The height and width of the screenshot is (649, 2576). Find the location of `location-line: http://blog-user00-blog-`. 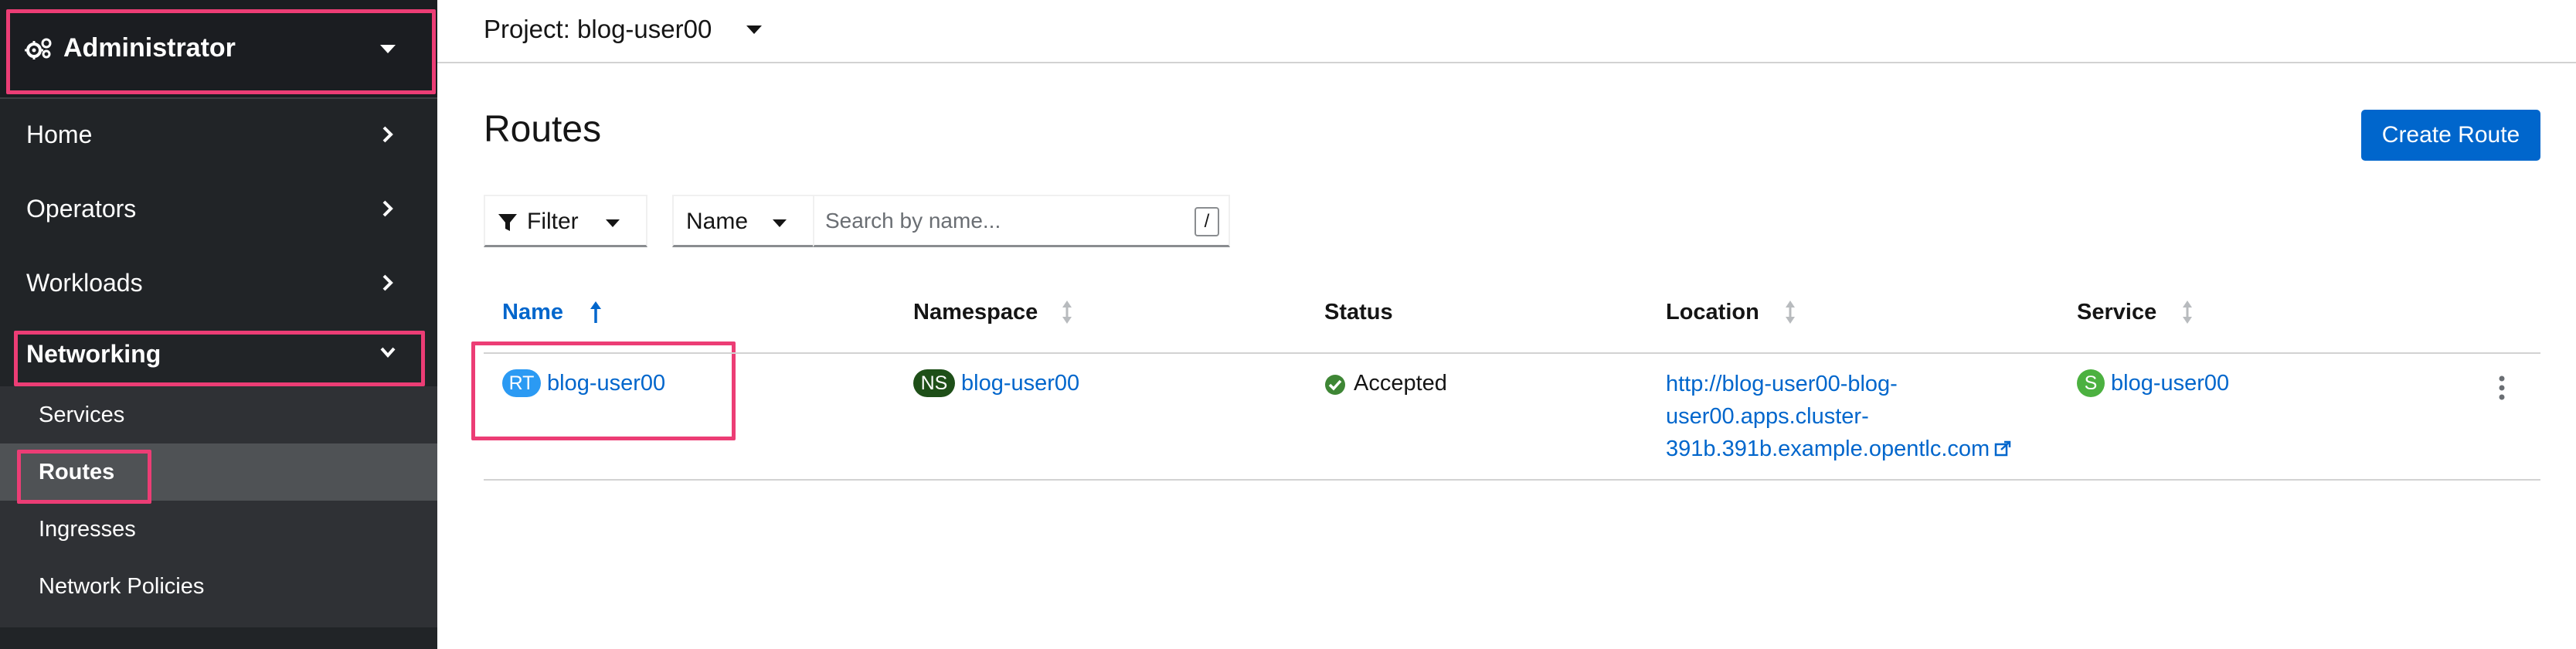

location-line: http://blog-user00-blog- is located at coordinates (1782, 384).